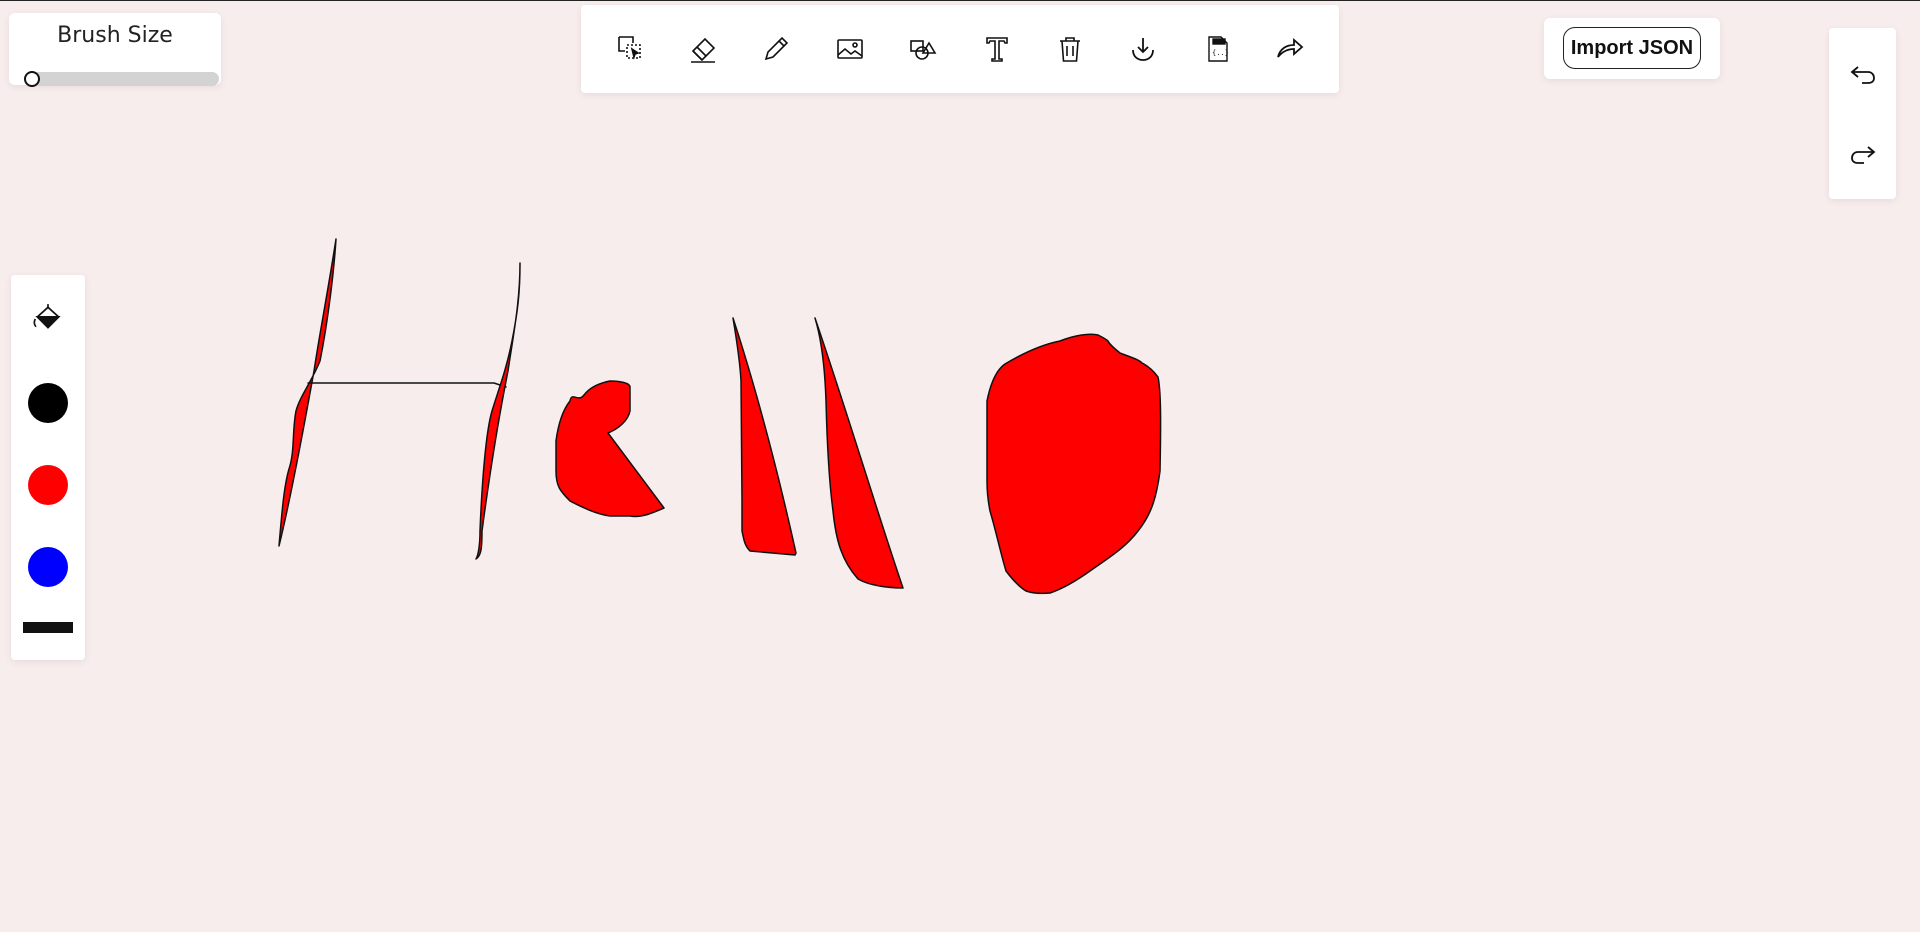 This screenshot has width=1920, height=932. Describe the element at coordinates (1862, 113) in the screenshot. I see `history-panel` at that location.